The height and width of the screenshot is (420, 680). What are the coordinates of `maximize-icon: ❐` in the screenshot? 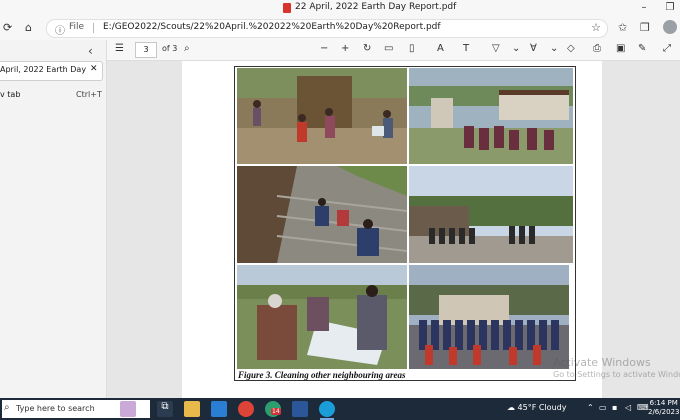 It's located at (670, 8).